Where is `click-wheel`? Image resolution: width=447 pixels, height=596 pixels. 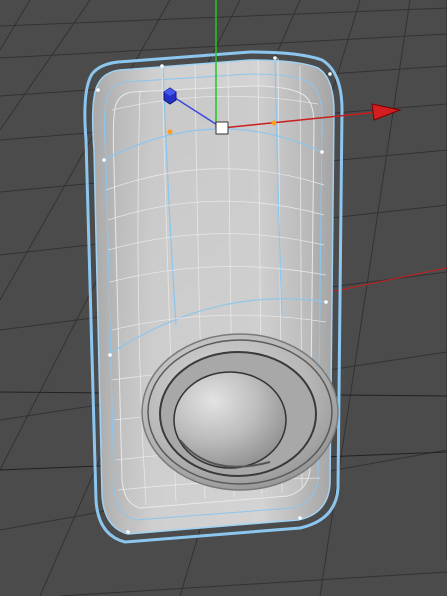 click-wheel is located at coordinates (240, 412).